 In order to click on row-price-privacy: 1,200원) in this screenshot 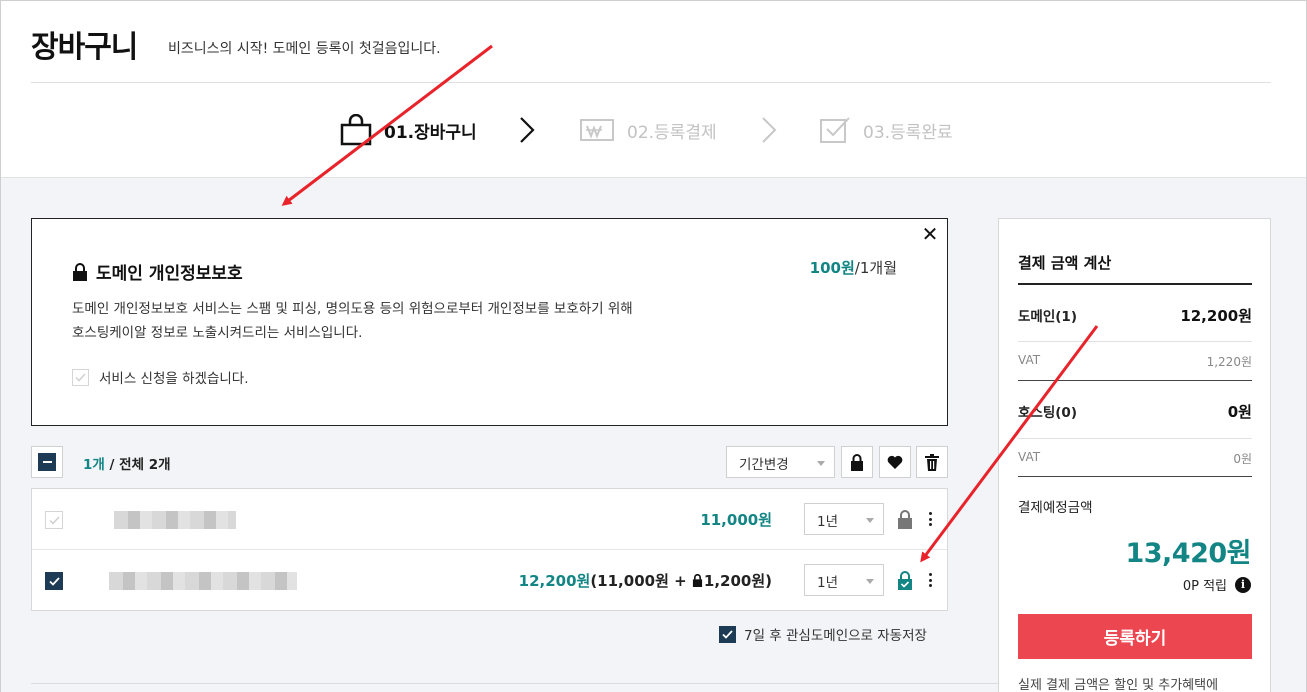, I will do `click(737, 581)`.